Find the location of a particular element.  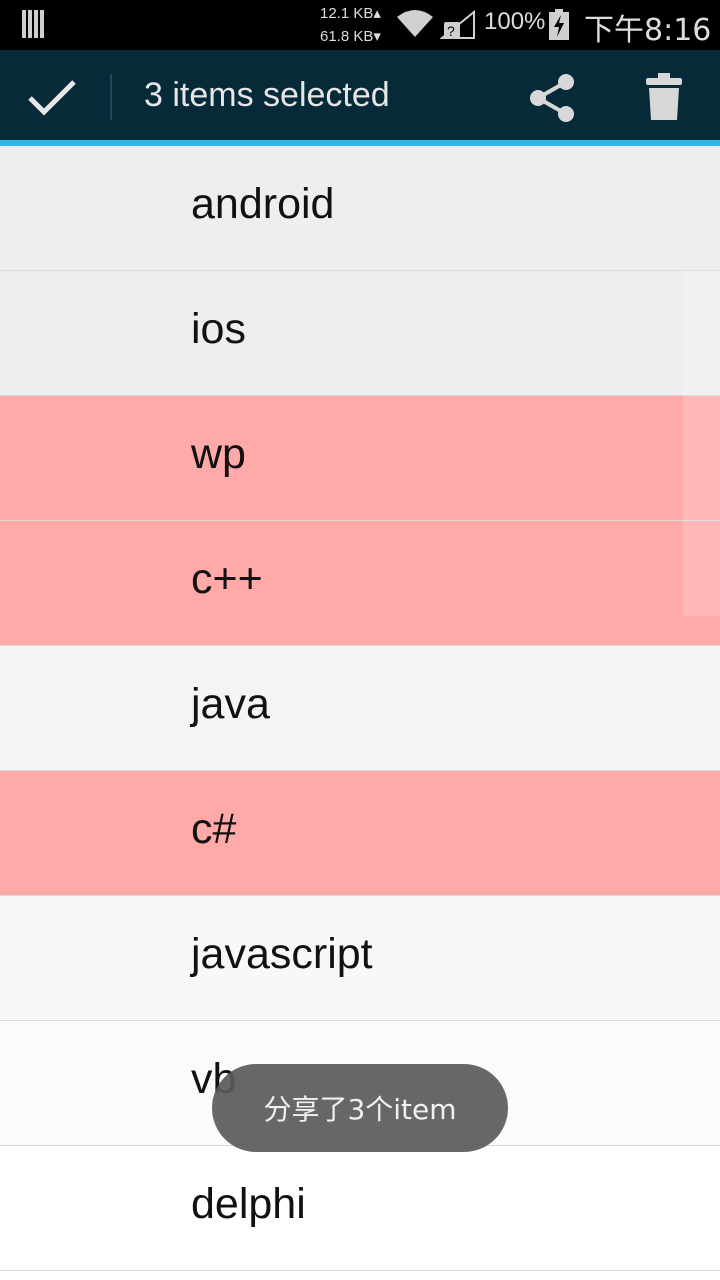

net-down-text: 61.8 KB▾ is located at coordinates (350, 36).